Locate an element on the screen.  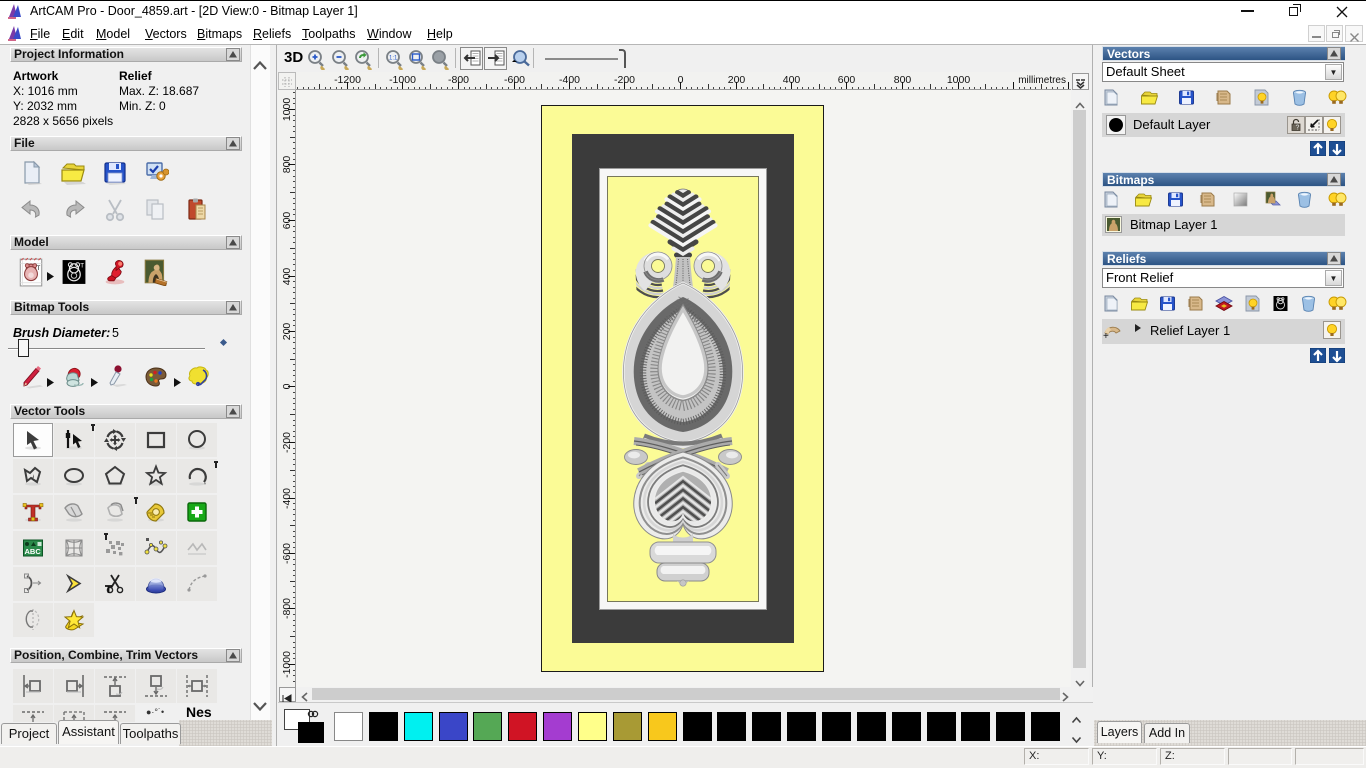
svg-text: 1:1 is located at coordinates (393, 59).